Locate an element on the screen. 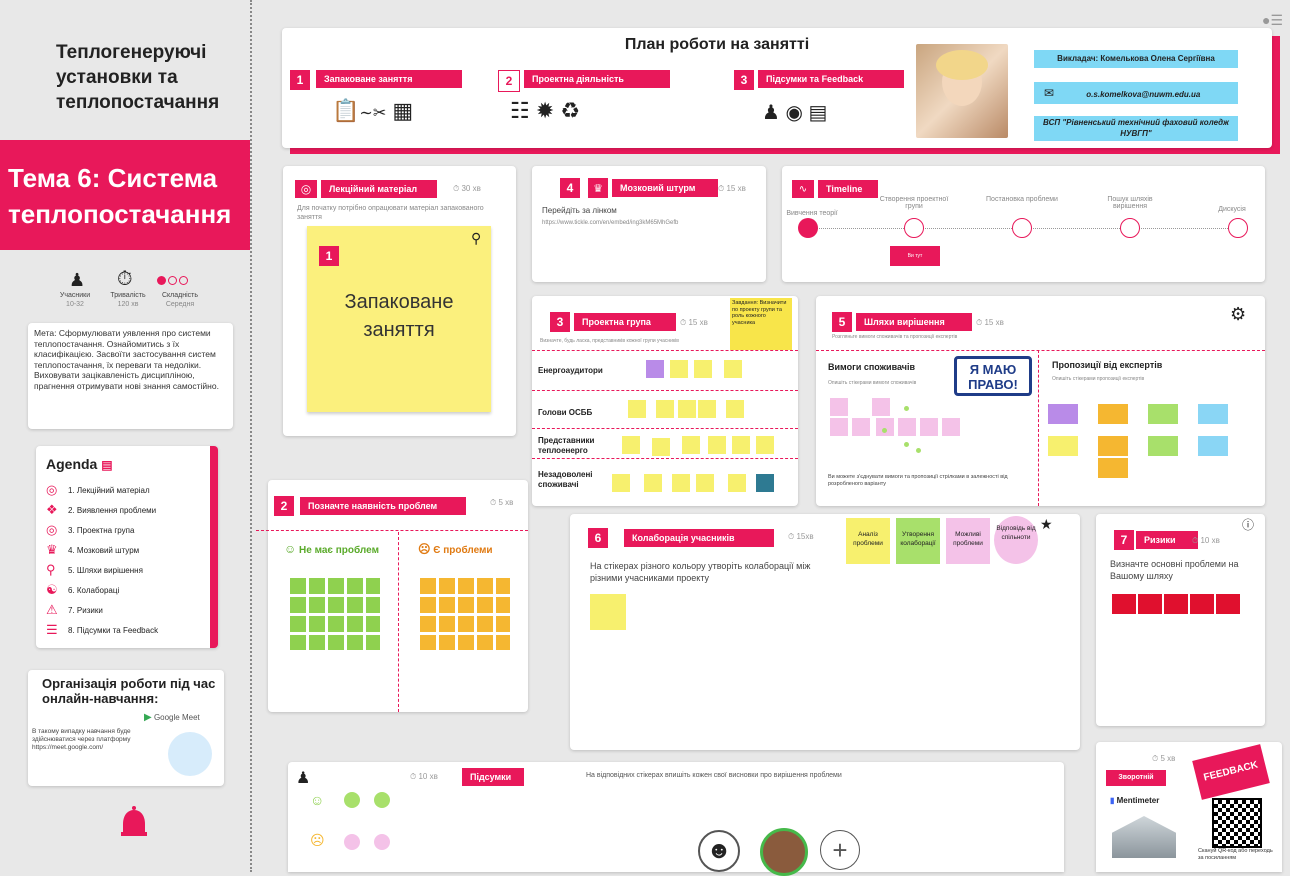 This screenshot has width=1290, height=876. summary-timer: ⏱ 10 хв is located at coordinates (424, 776).